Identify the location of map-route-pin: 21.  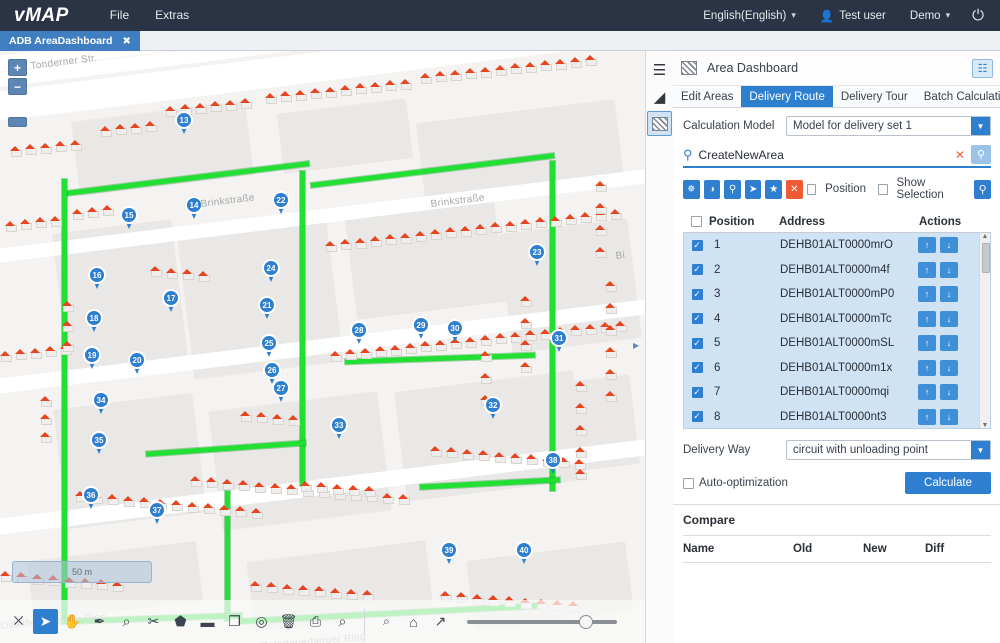
(267, 308).